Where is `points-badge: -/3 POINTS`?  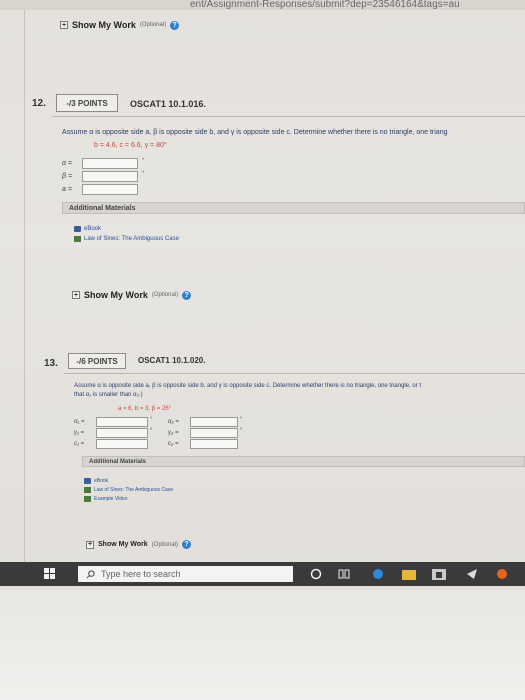
points-badge: -/3 POINTS is located at coordinates (87, 103).